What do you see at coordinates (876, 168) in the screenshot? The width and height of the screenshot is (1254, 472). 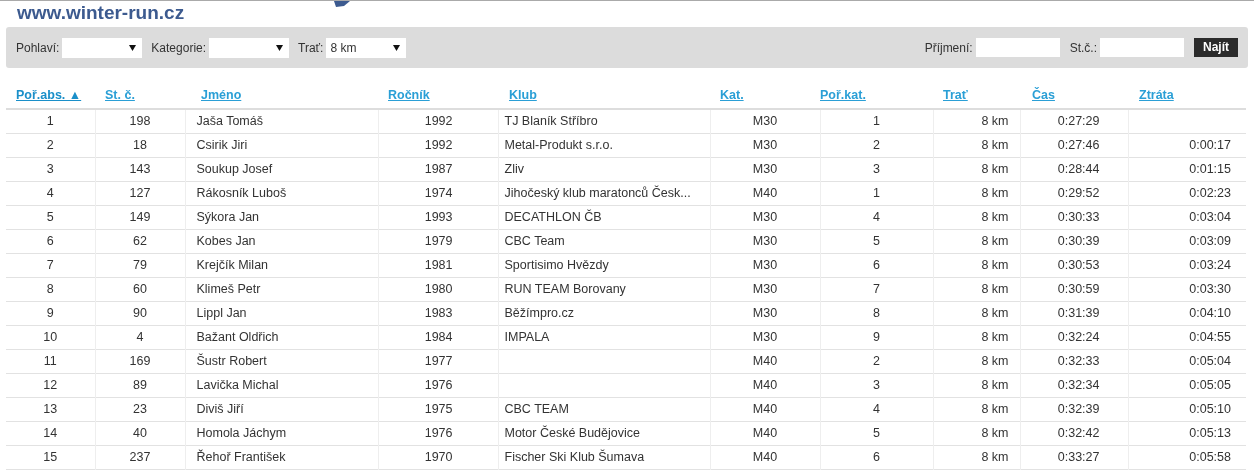 I see `category-rank-cell: 3` at bounding box center [876, 168].